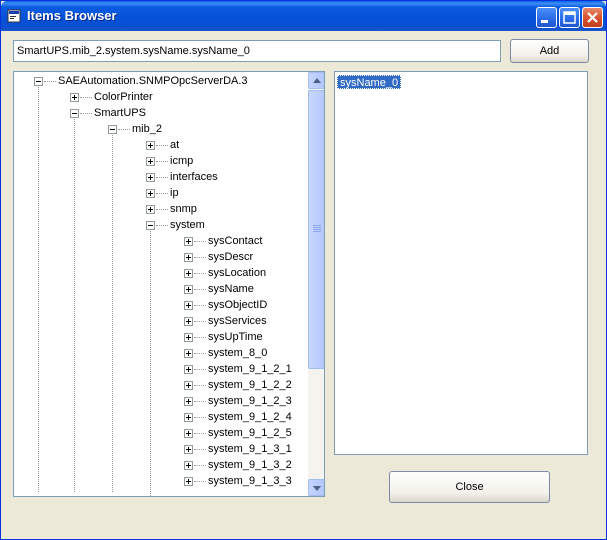  Describe the element at coordinates (194, 177) in the screenshot. I see `tree-node-label: interfaces` at that location.